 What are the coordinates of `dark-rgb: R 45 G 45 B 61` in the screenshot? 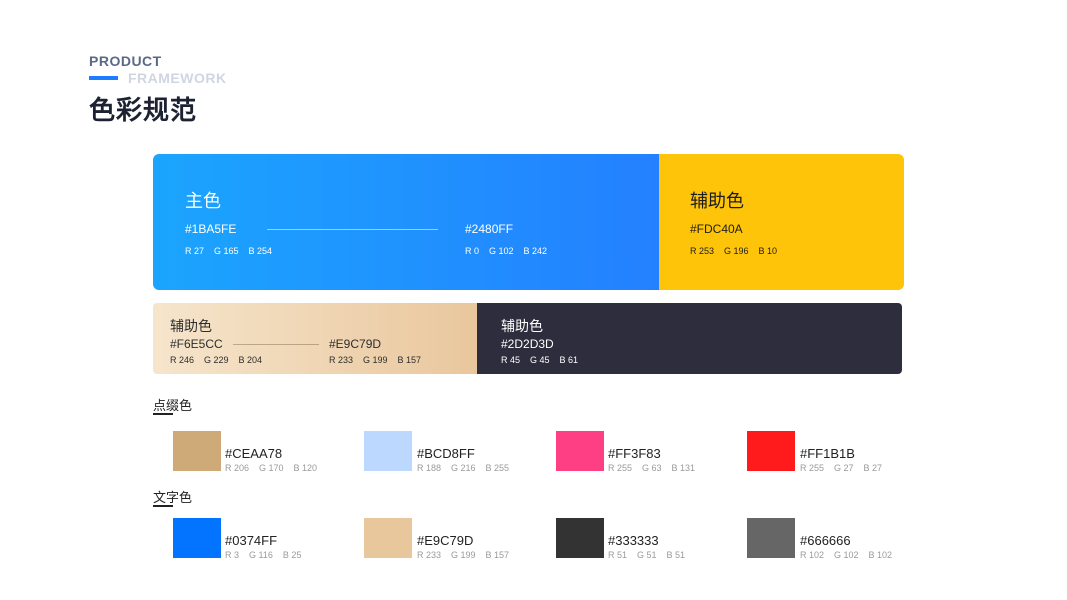 It's located at (540, 360).